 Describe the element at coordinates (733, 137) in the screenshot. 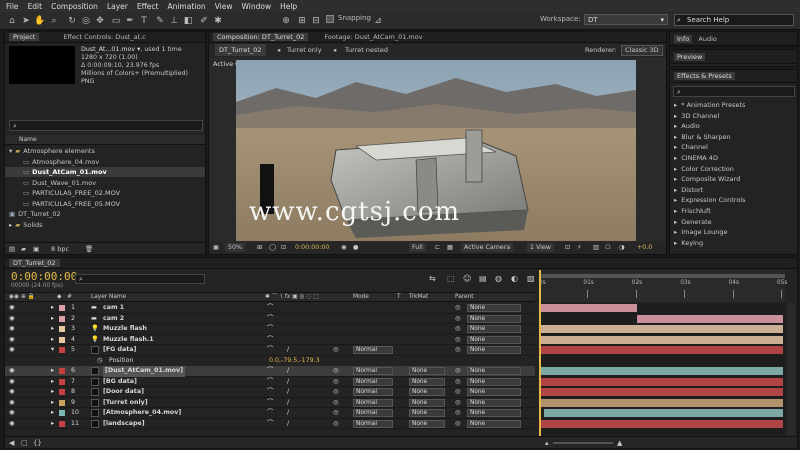

I see `effect-category: ▸ Blur & Sharpen` at that location.